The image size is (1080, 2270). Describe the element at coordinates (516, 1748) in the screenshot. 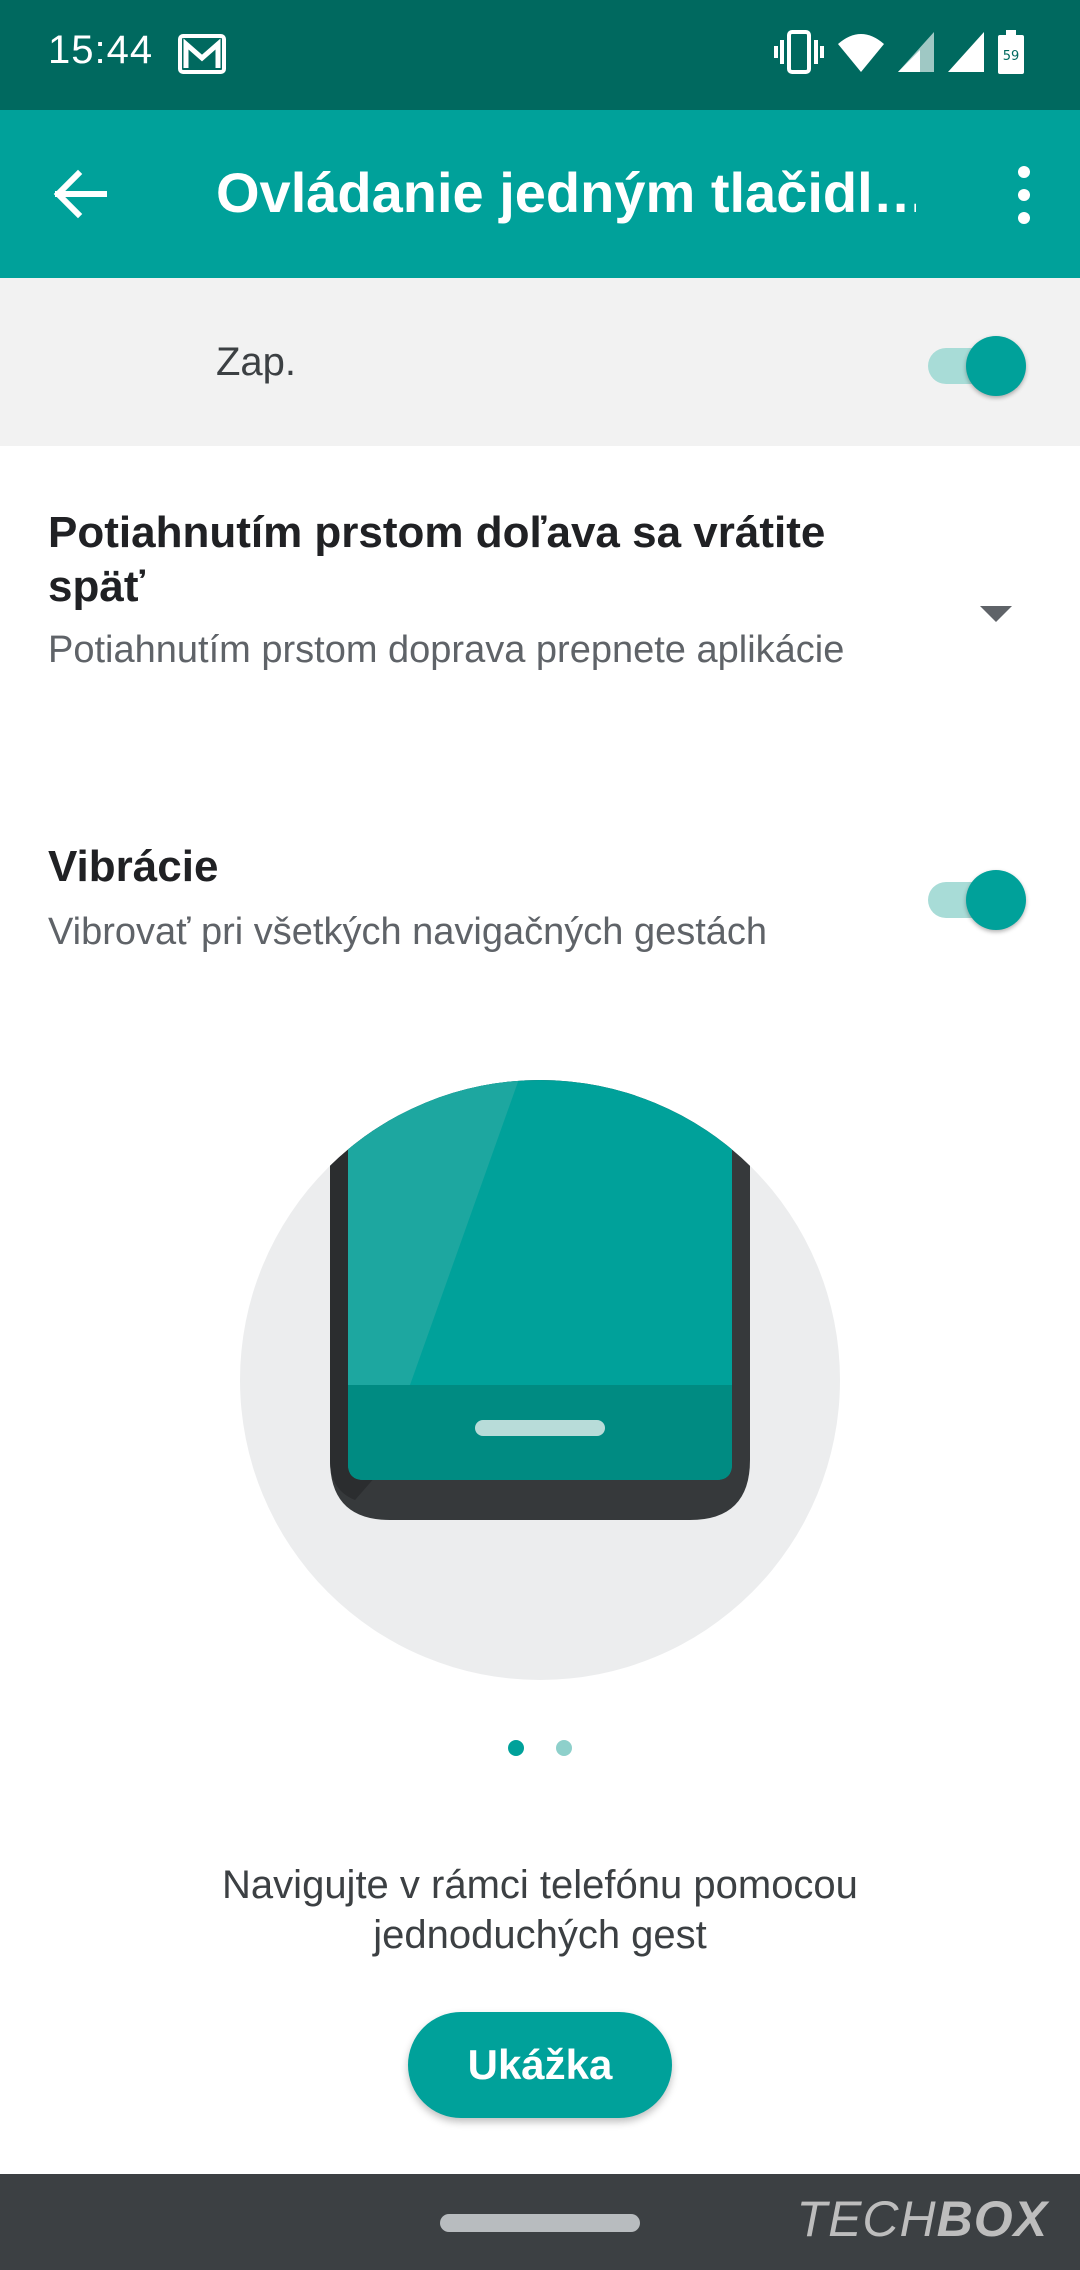

I see `page-dot-active` at that location.